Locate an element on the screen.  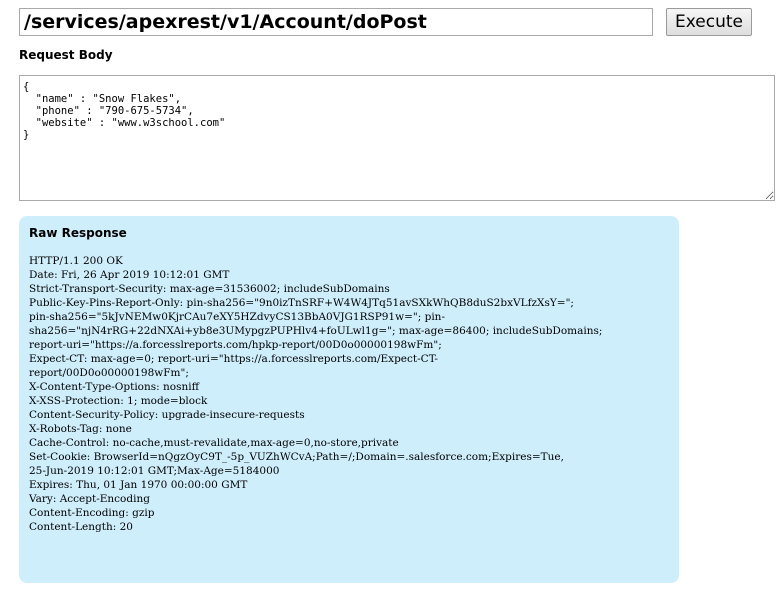
request-body-label: Request Body is located at coordinates (66, 55).